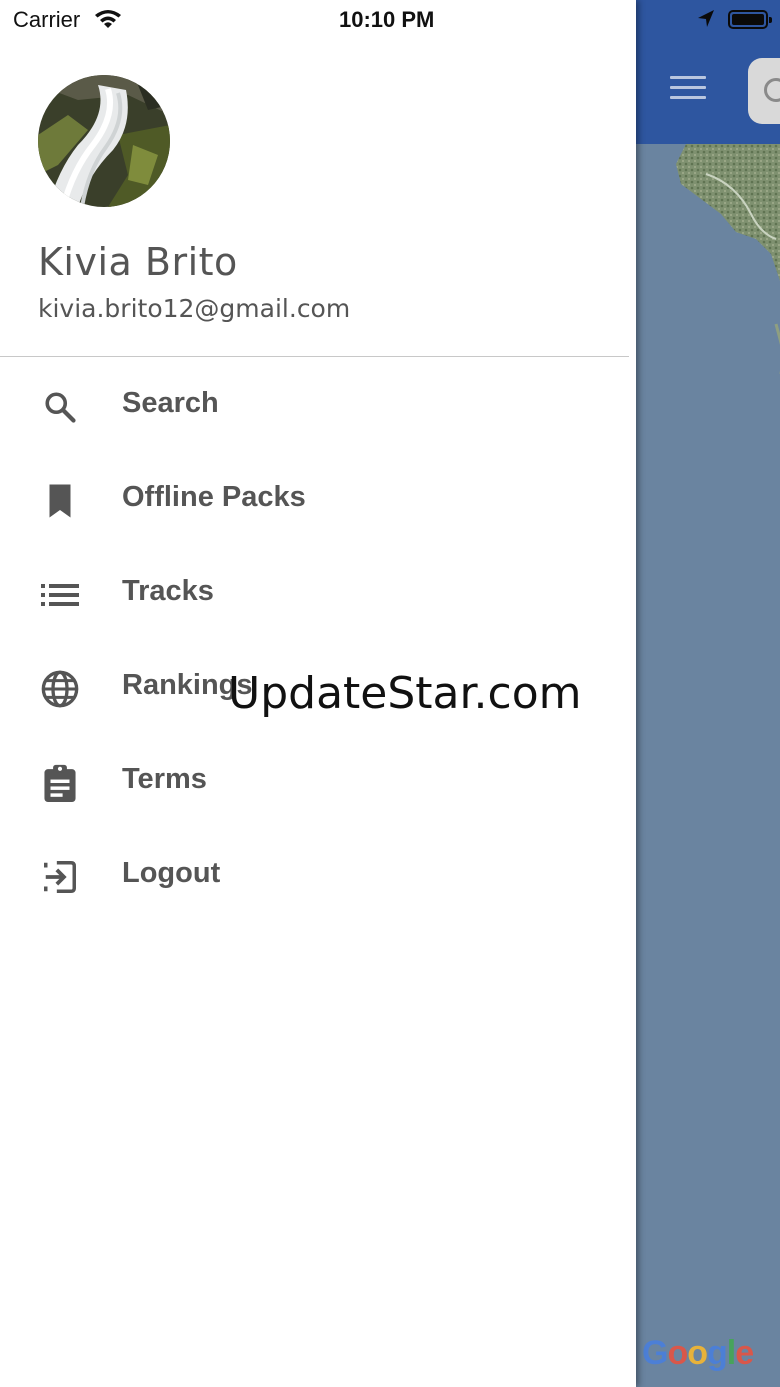  I want to click on clipboard-icon, so click(60, 783).